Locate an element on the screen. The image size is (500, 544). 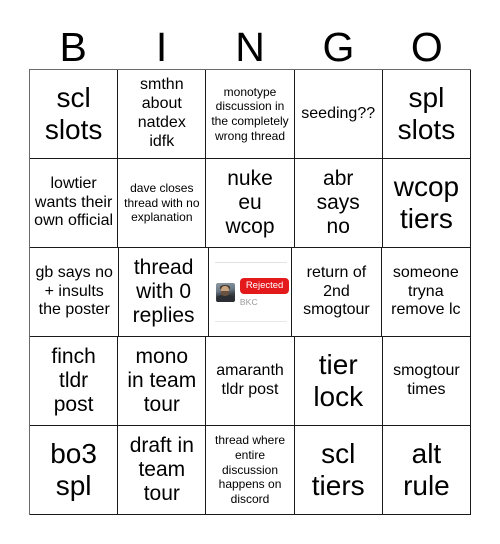
avatar-beard is located at coordinates (224, 293).